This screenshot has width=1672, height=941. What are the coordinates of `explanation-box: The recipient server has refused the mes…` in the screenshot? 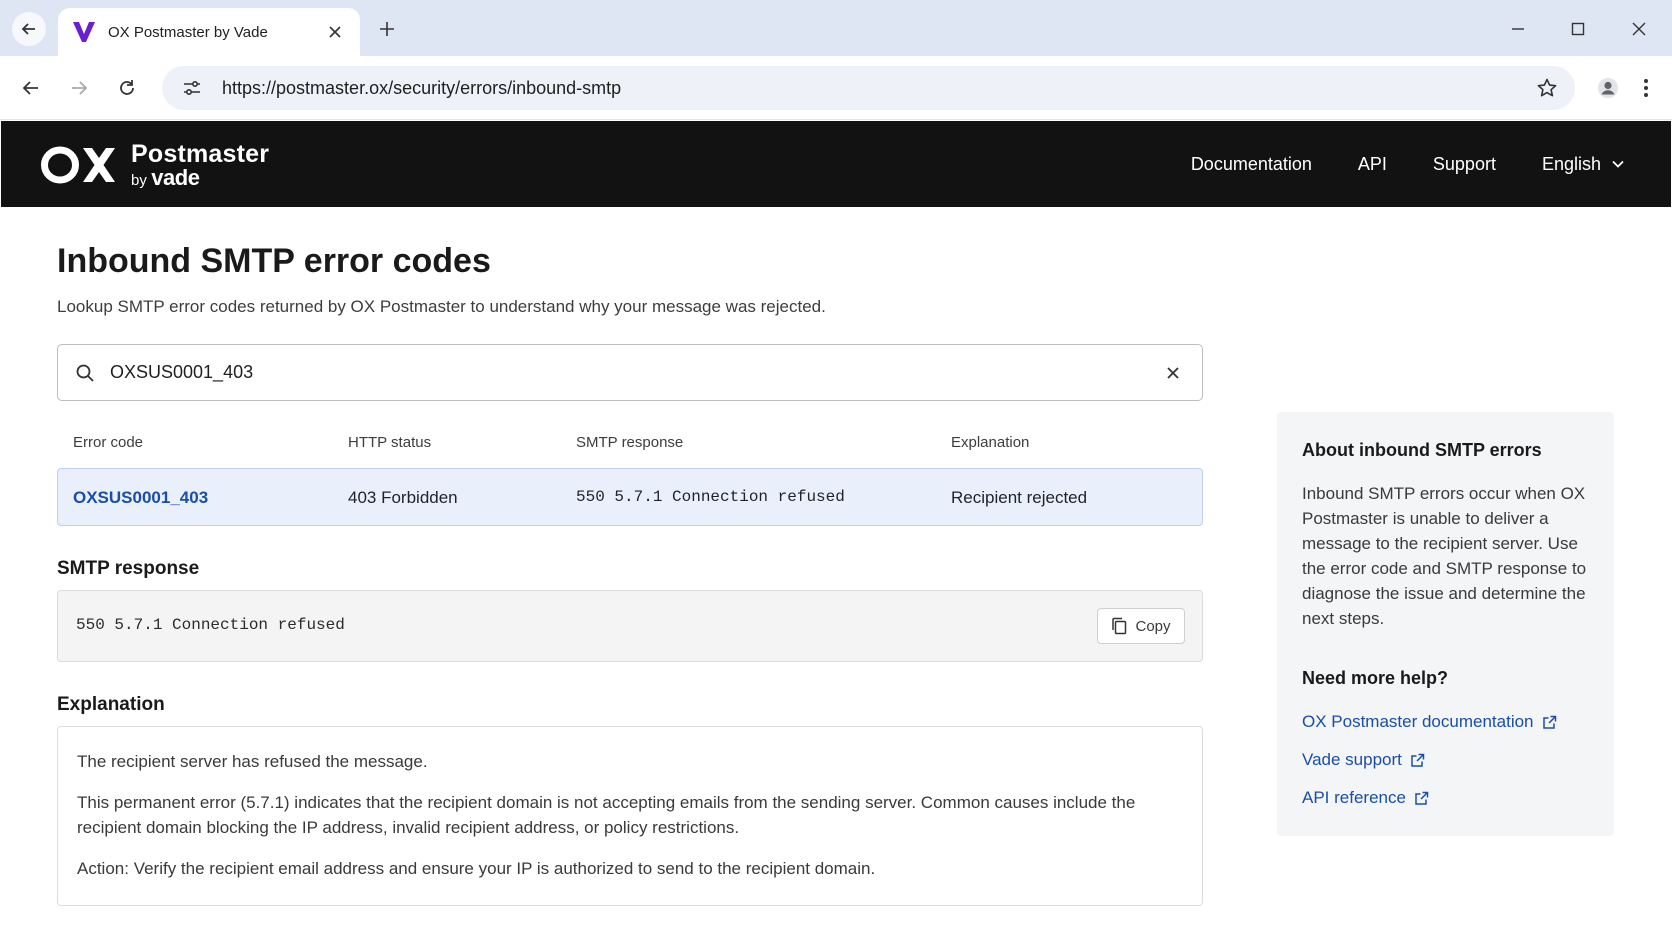 It's located at (630, 816).